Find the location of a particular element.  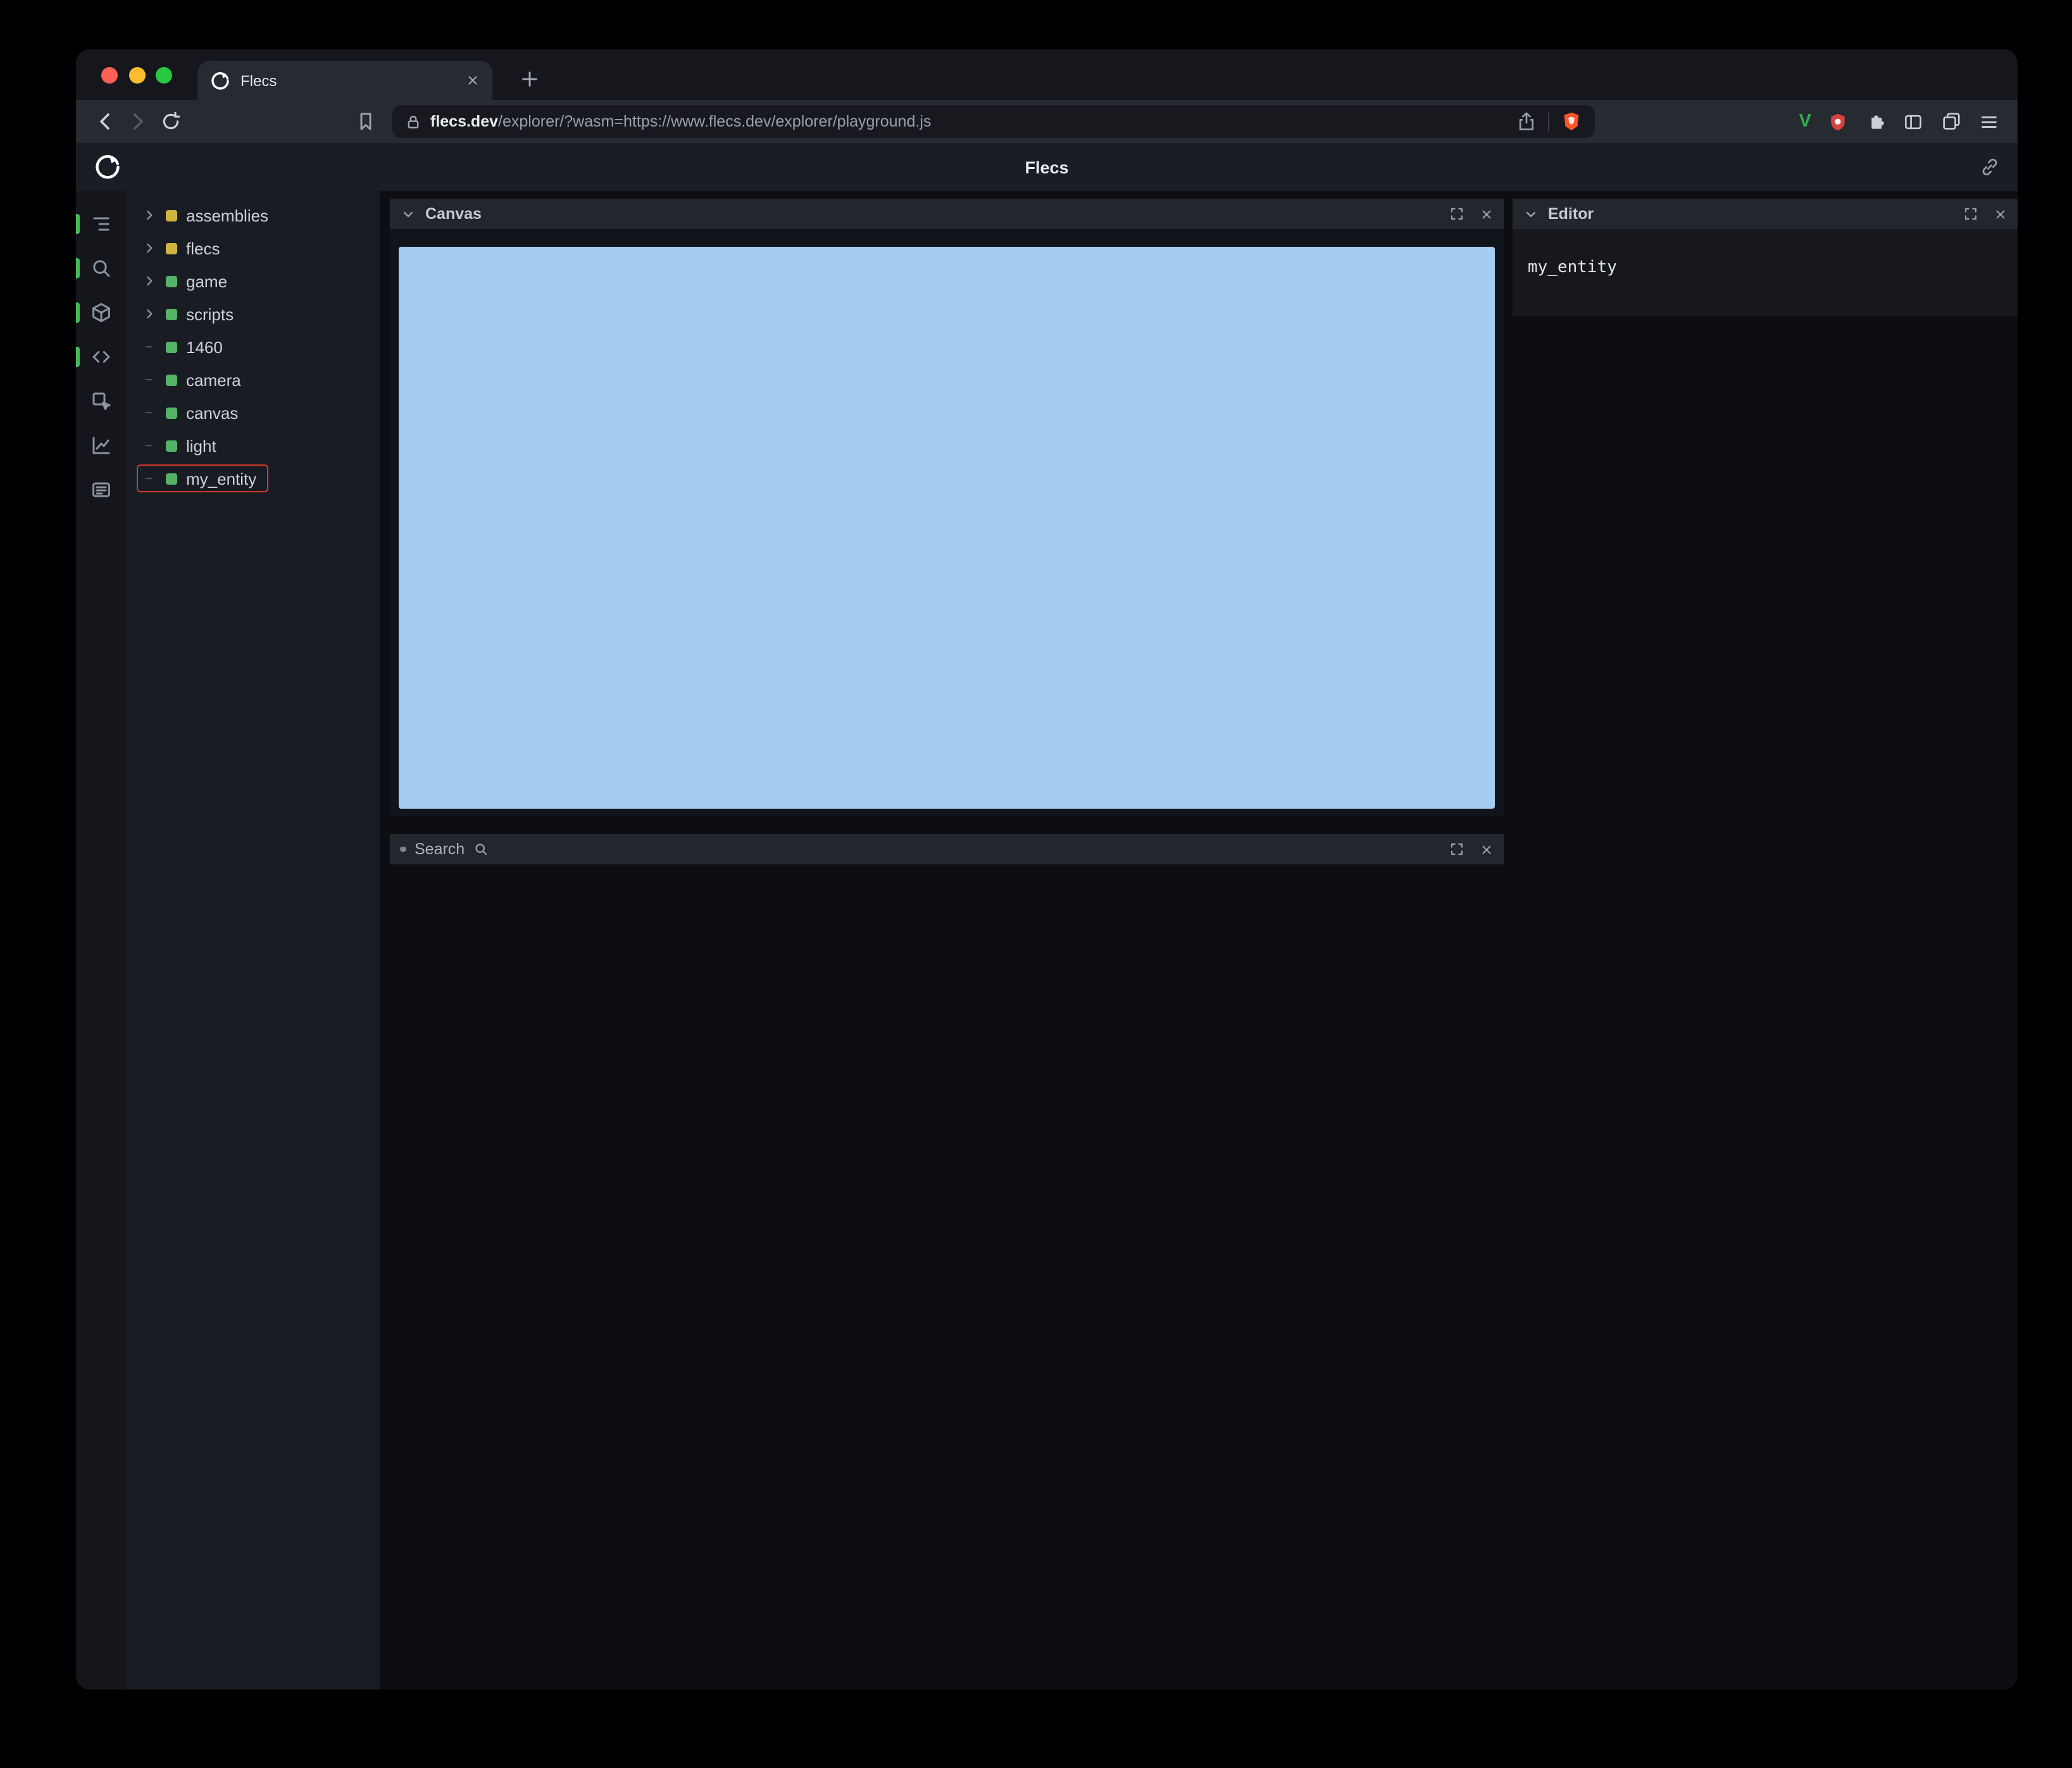

editor-panel-body: my_entity is located at coordinates (1765, 272).